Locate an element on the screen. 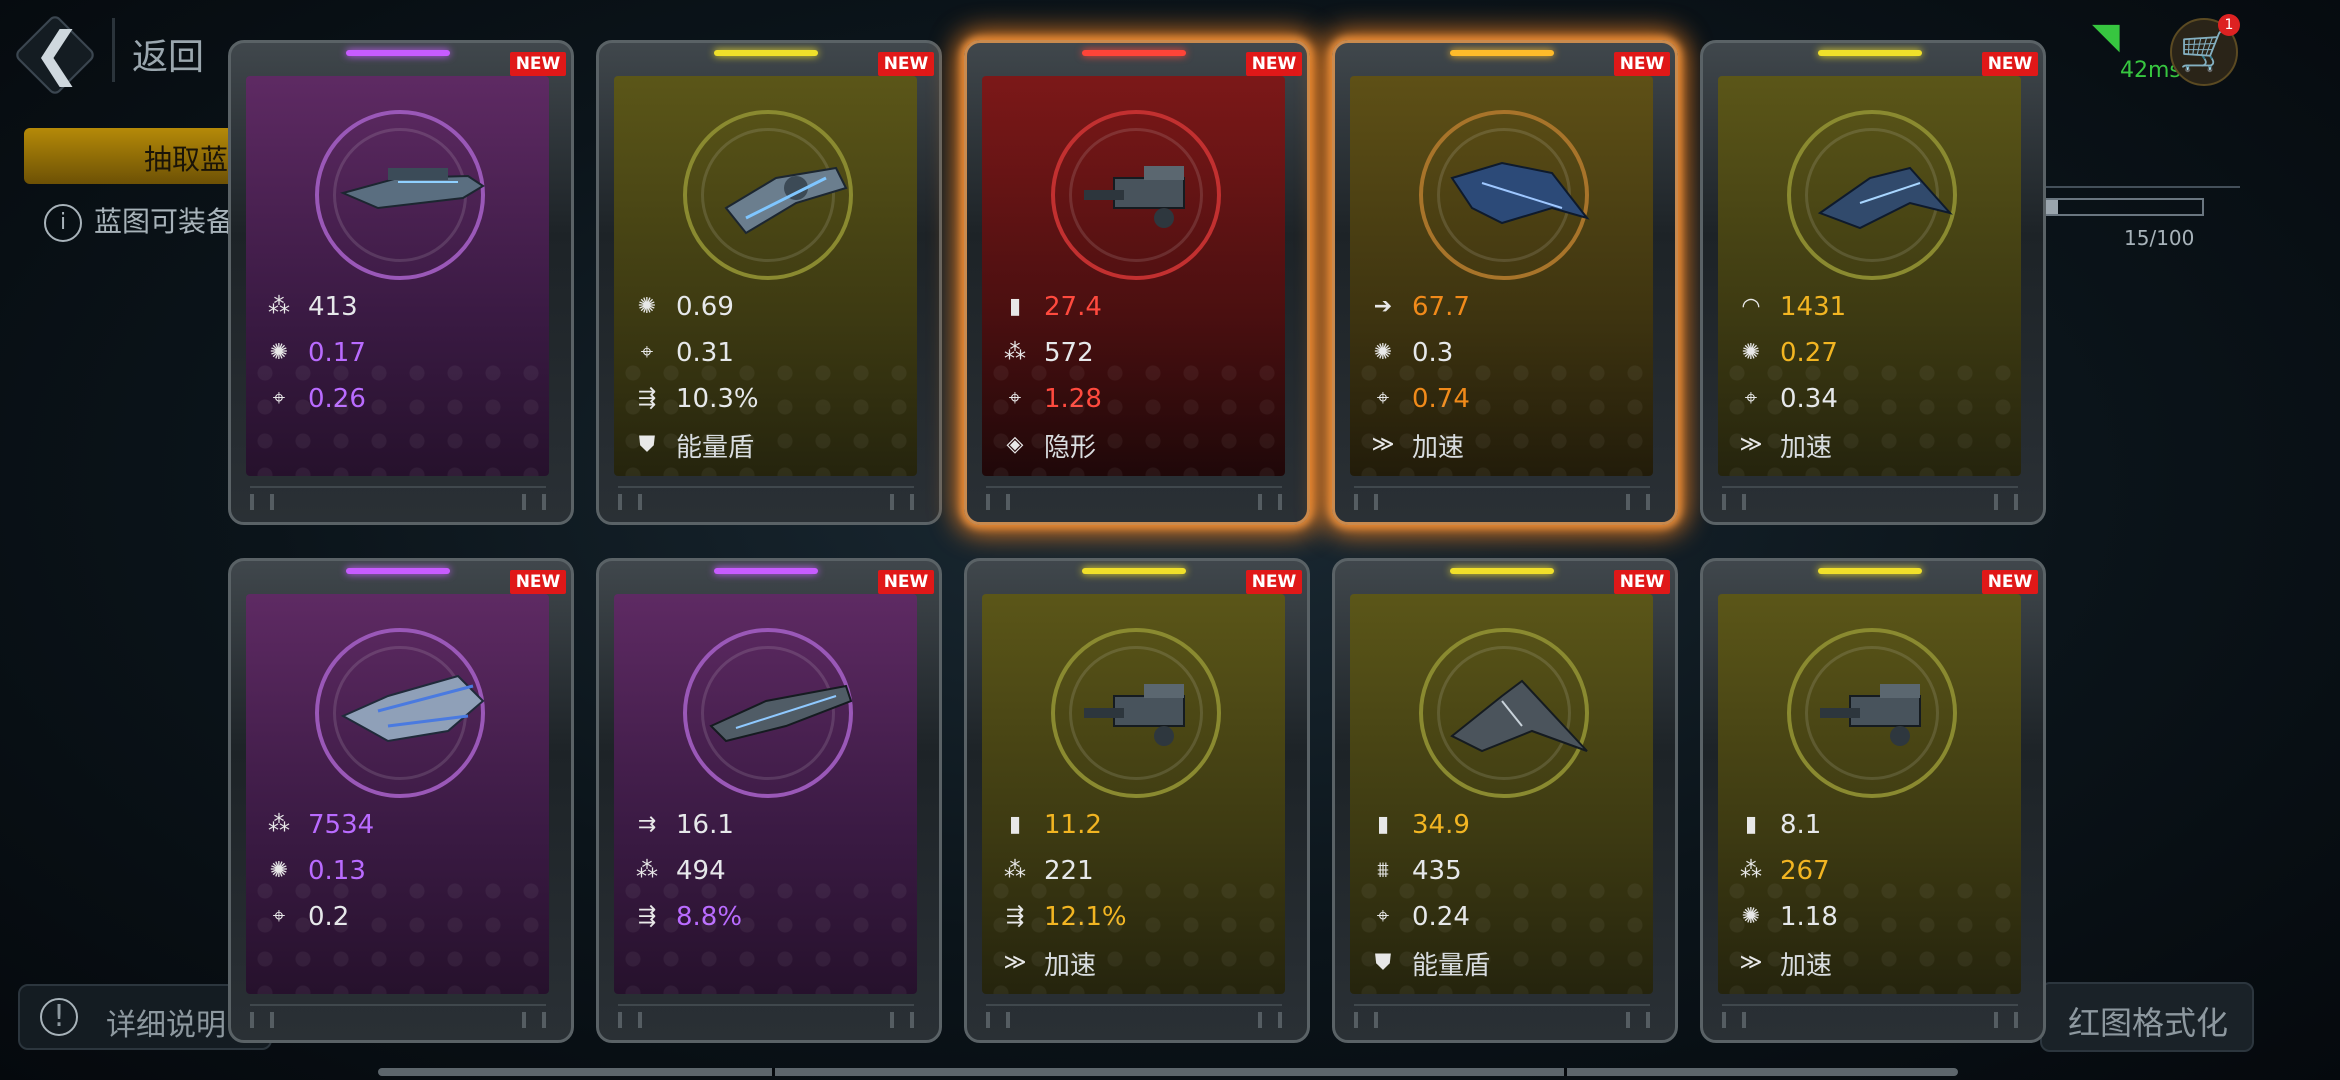 The image size is (2340, 1080). format-label: 红图格式化 is located at coordinates (2148, 1023).